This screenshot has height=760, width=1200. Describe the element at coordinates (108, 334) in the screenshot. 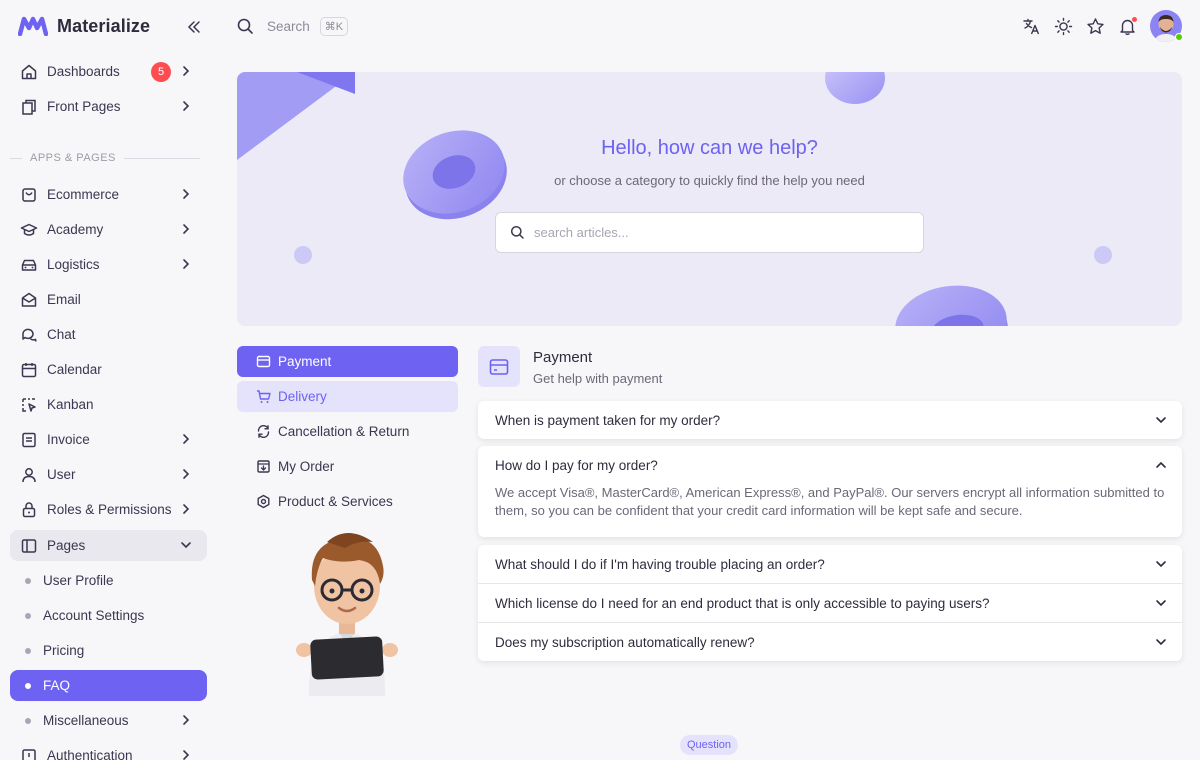

I see `sidebar-item-chat: Chat` at that location.